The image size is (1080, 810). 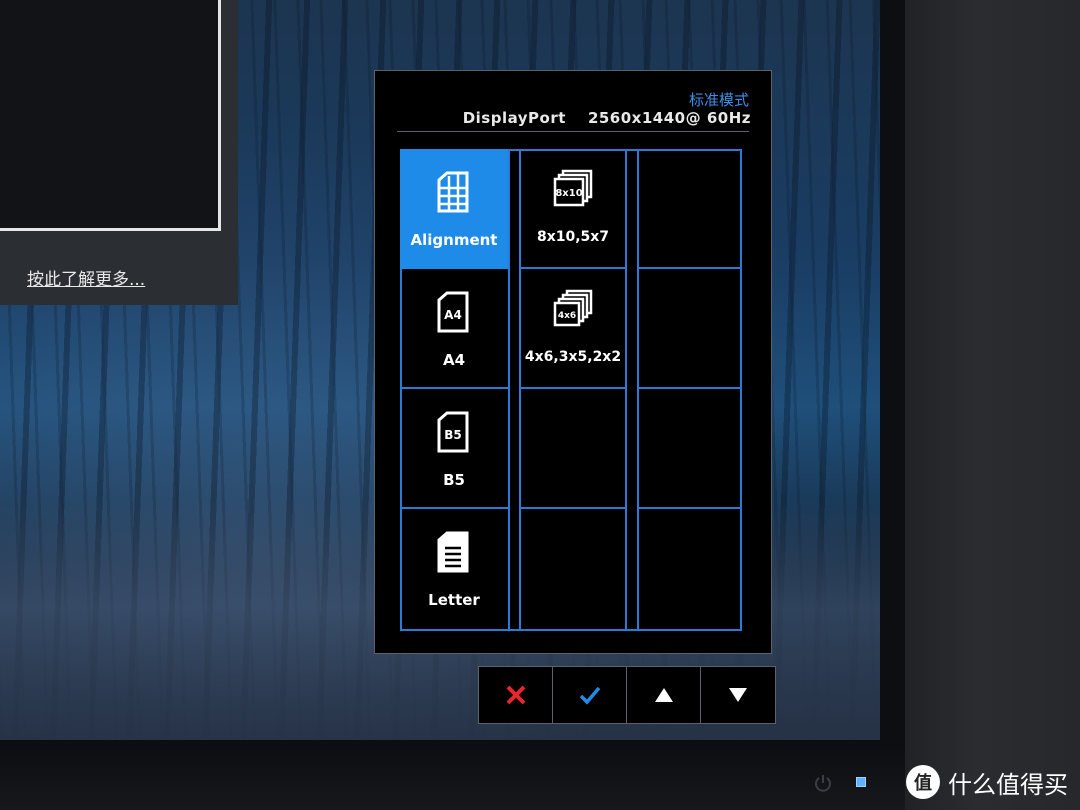 I want to click on arrow-up-icon, so click(x=663, y=695).